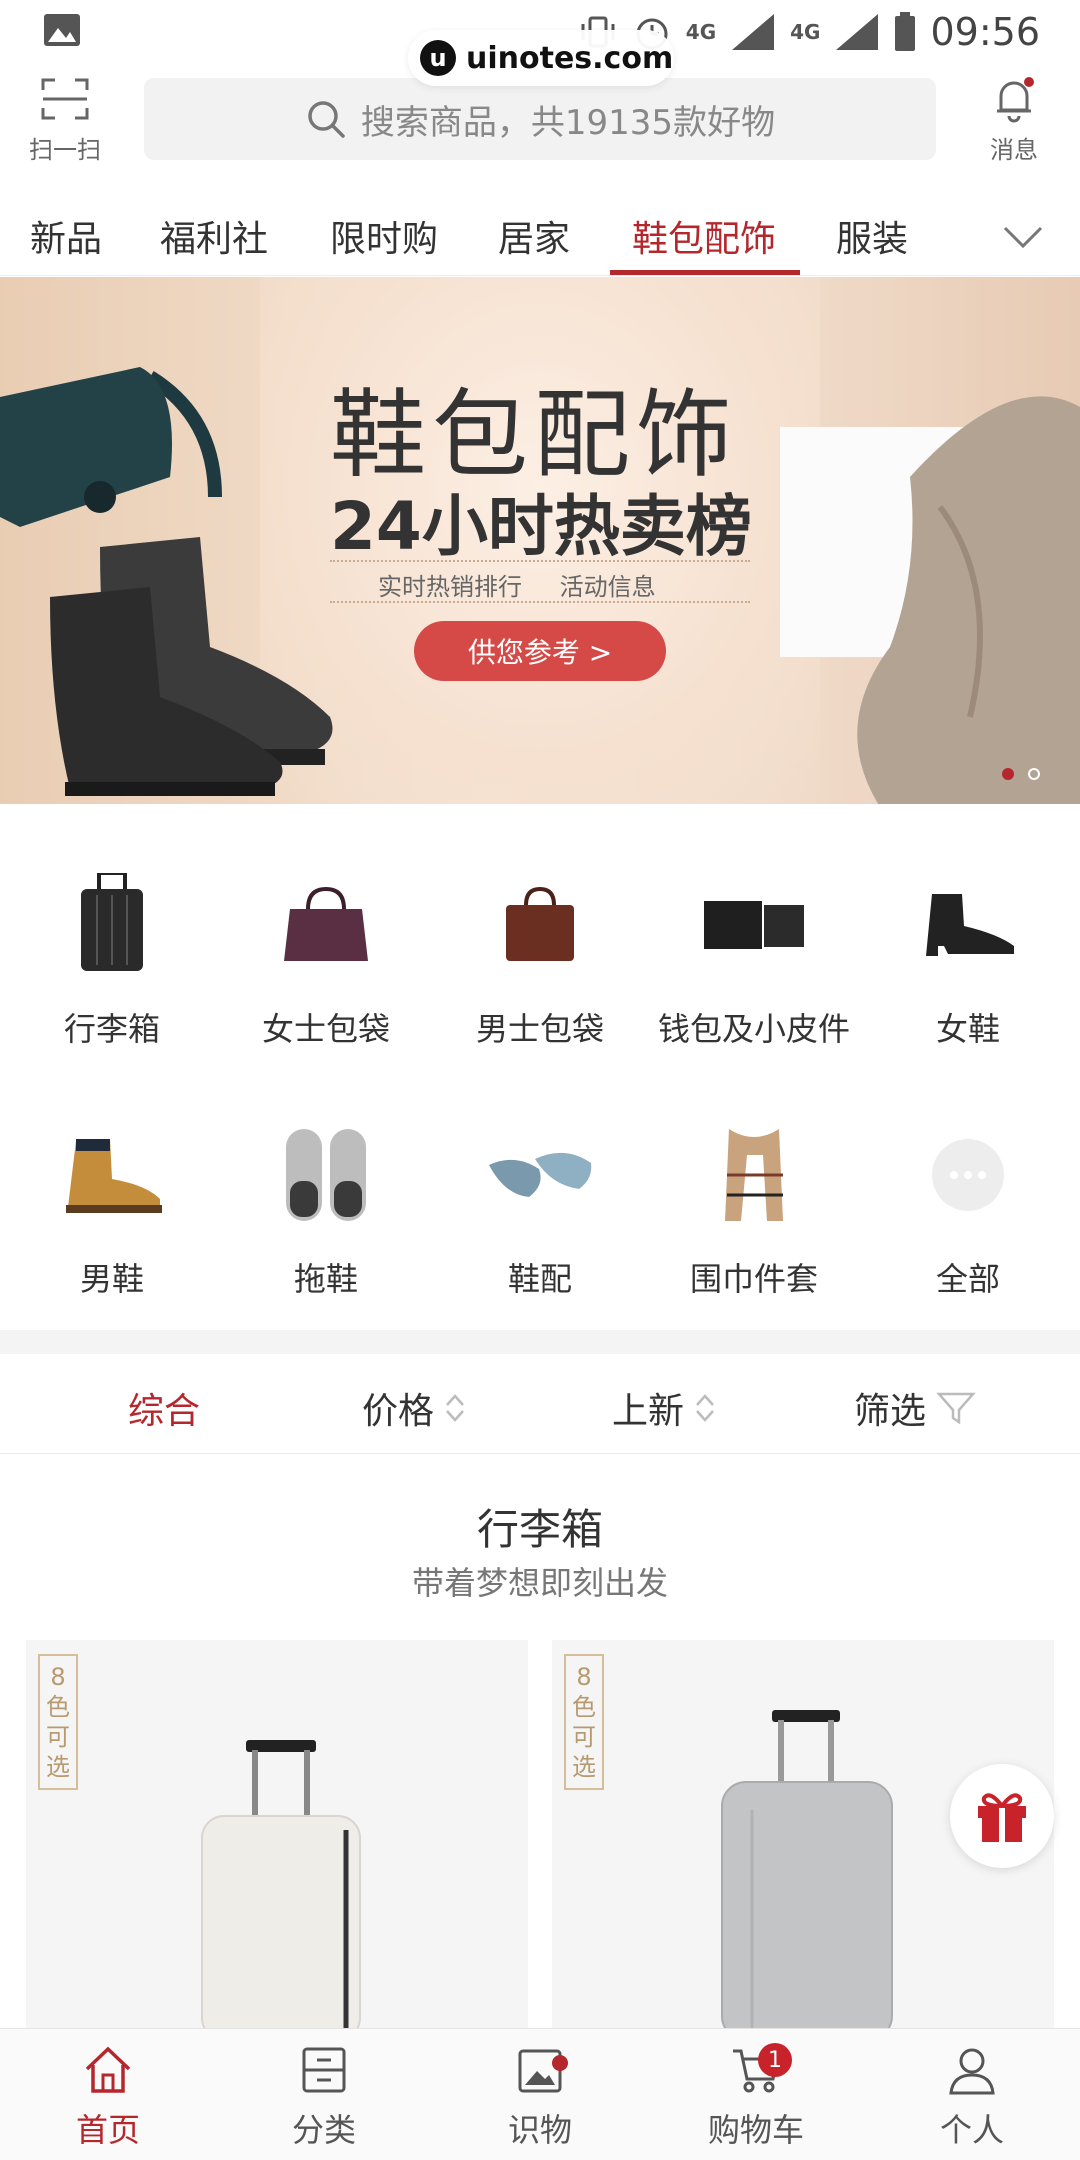  I want to click on nav-label: 个人, so click(971, 2130).